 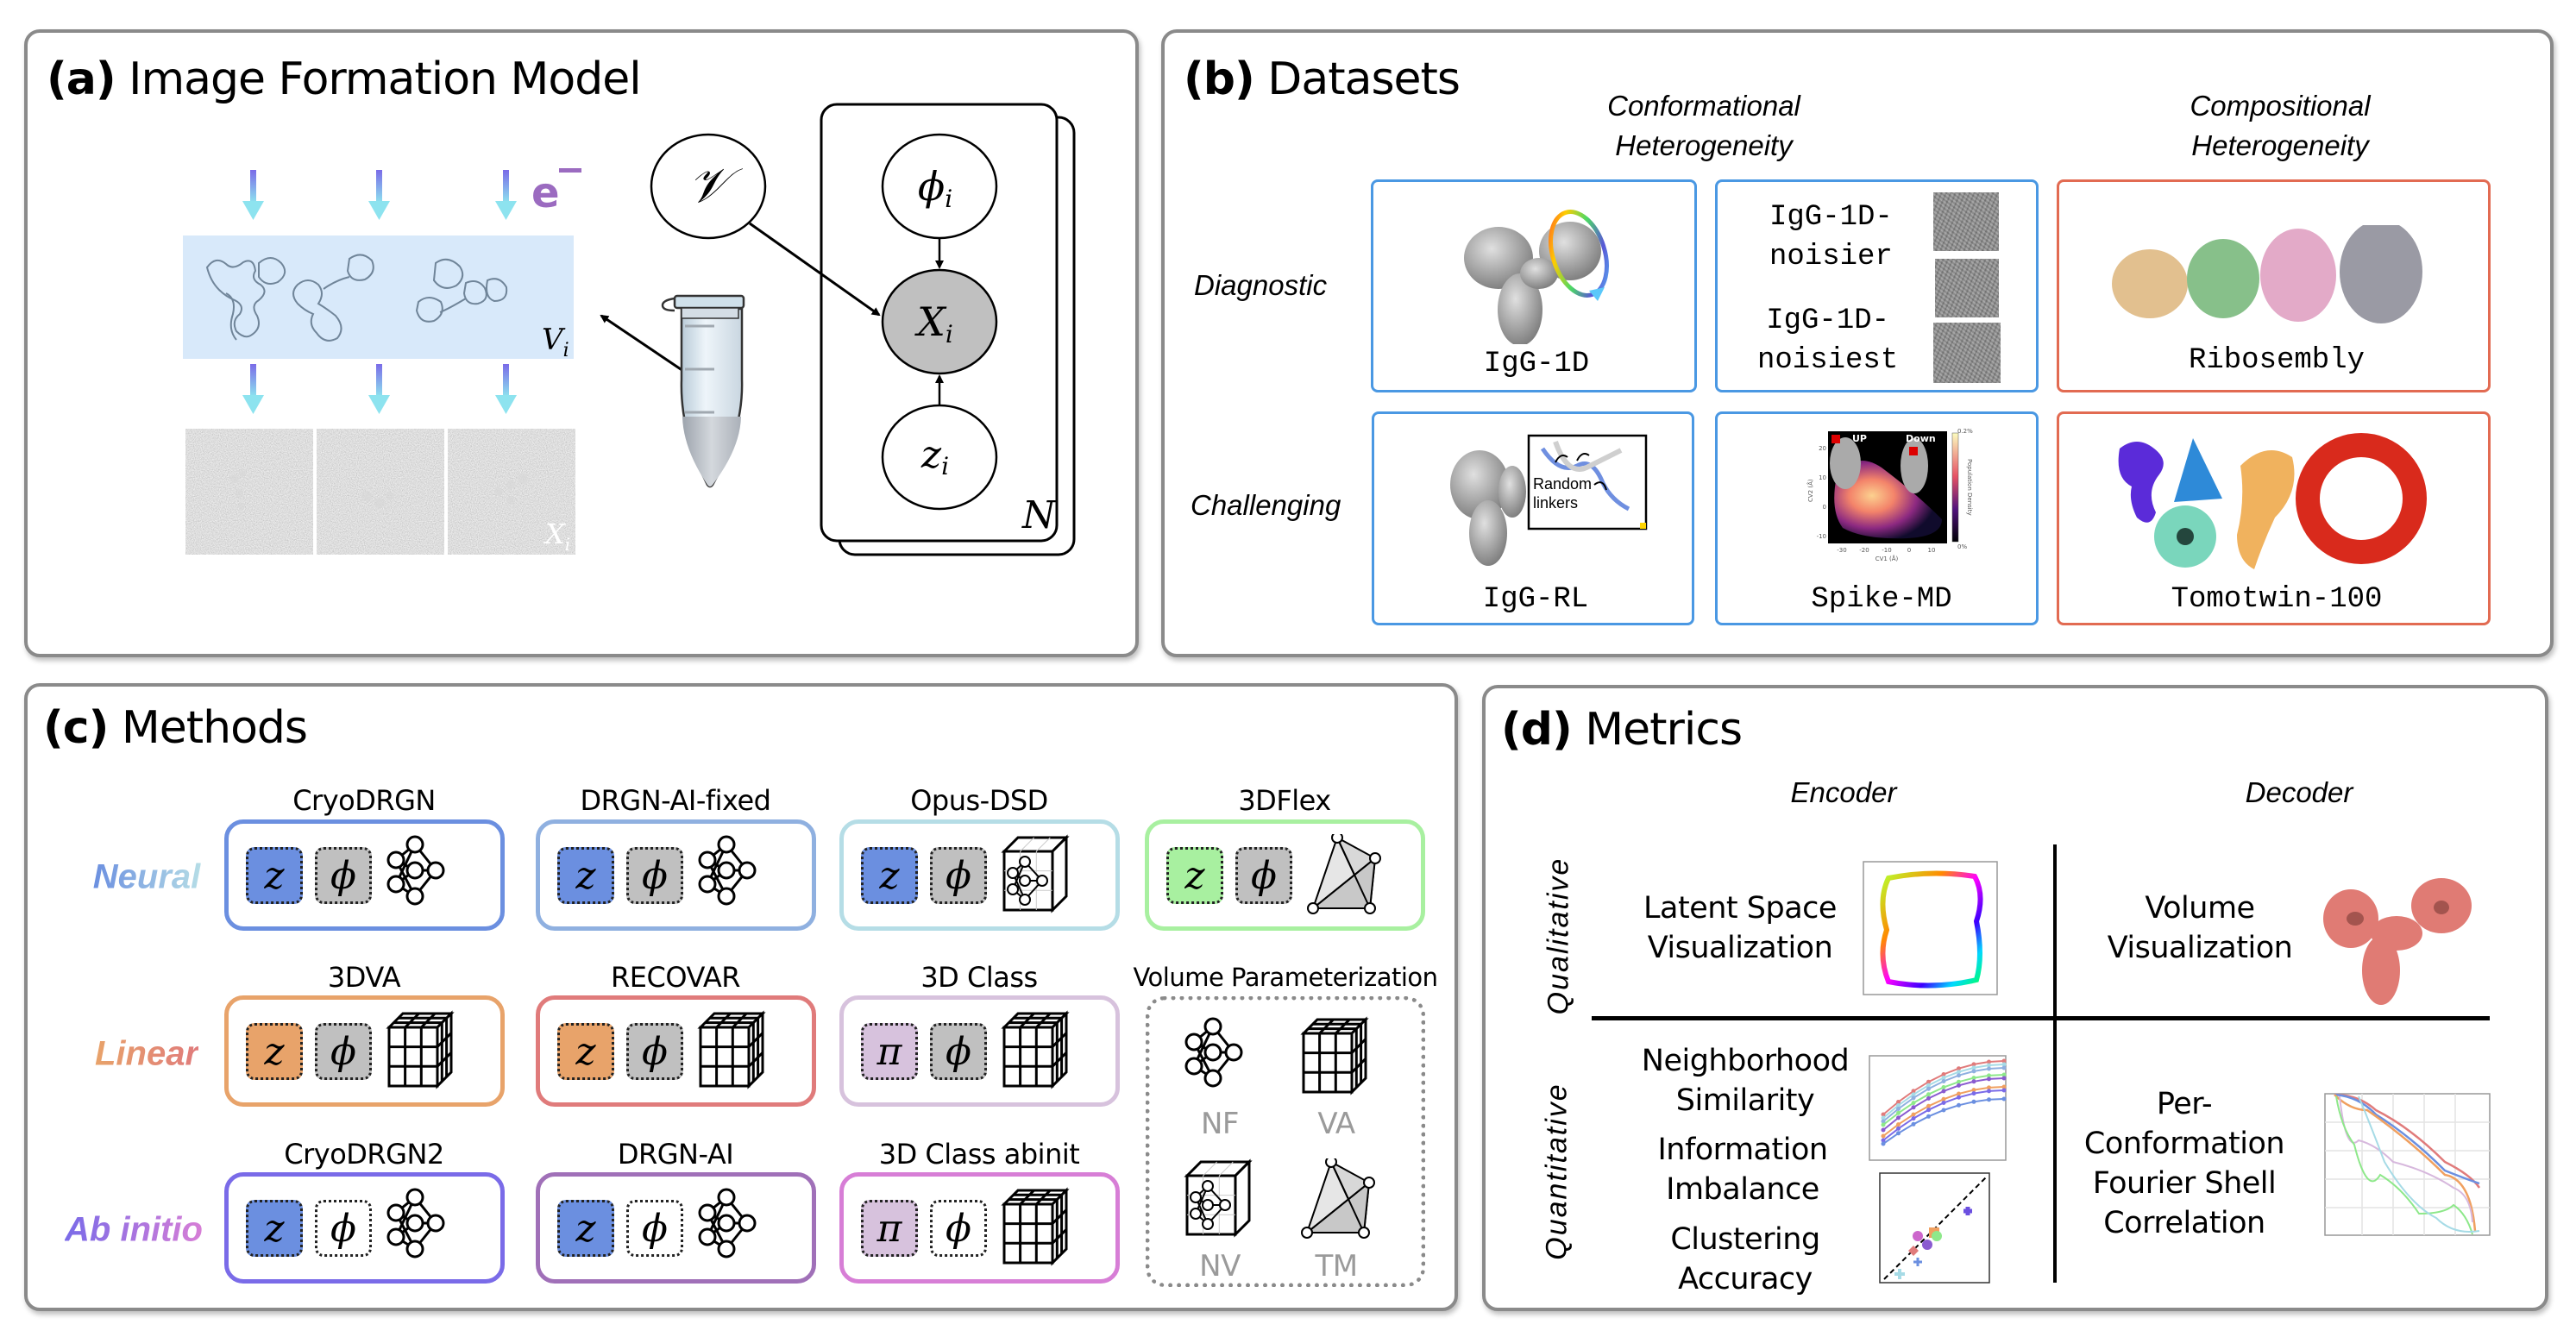 I want to click on method-name: 3D Class abinit, so click(x=979, y=1154).